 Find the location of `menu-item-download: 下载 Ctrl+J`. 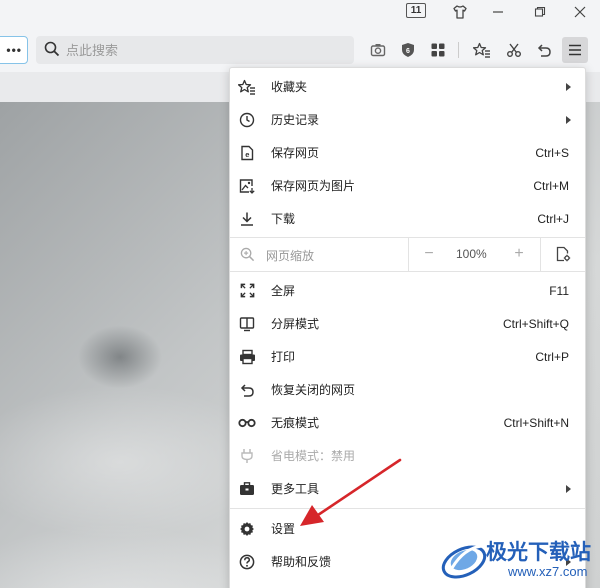

menu-item-download: 下载 Ctrl+J is located at coordinates (407, 218).